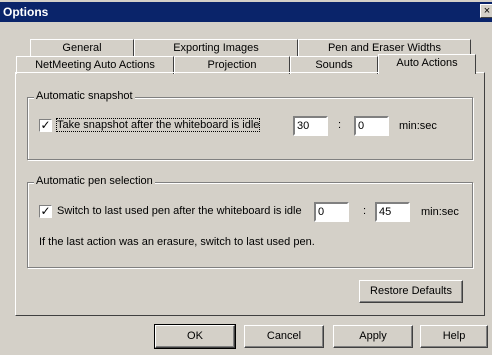 This screenshot has height=355, width=492. What do you see at coordinates (95, 65) in the screenshot?
I see `tab-label: NetMeeting Auto Actions` at bounding box center [95, 65].